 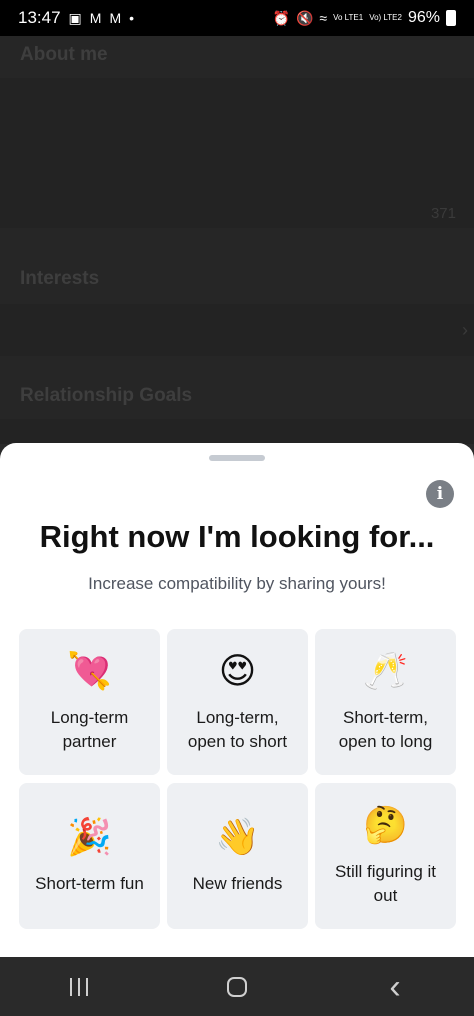 I want to click on recents-icon, so click(x=79, y=986).